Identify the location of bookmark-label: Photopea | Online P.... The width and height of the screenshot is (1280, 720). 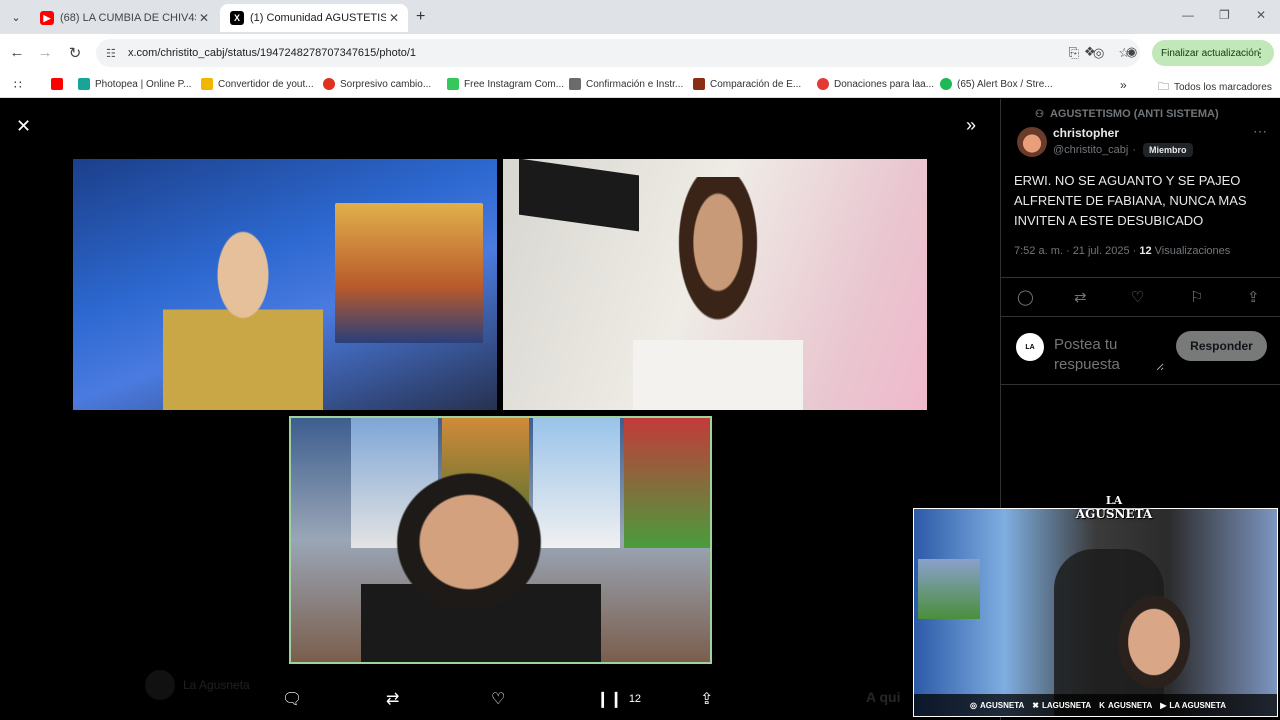
(143, 84).